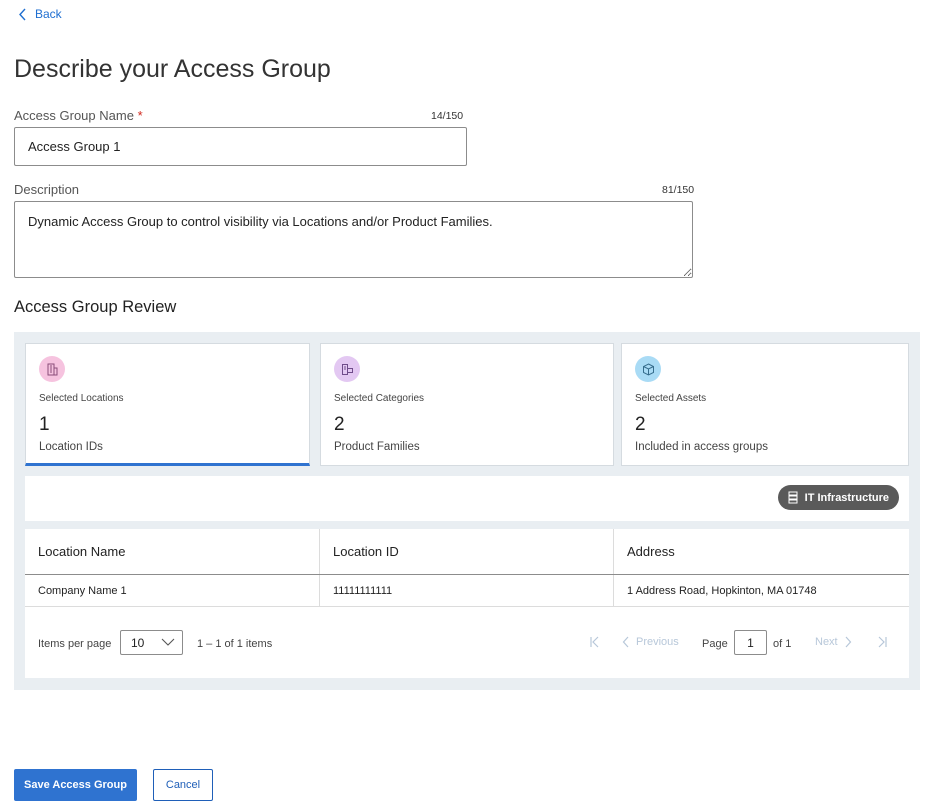 Image resolution: width=928 pixels, height=811 pixels. What do you see at coordinates (678, 190) in the screenshot?
I see `description-char-counter: 81/150` at bounding box center [678, 190].